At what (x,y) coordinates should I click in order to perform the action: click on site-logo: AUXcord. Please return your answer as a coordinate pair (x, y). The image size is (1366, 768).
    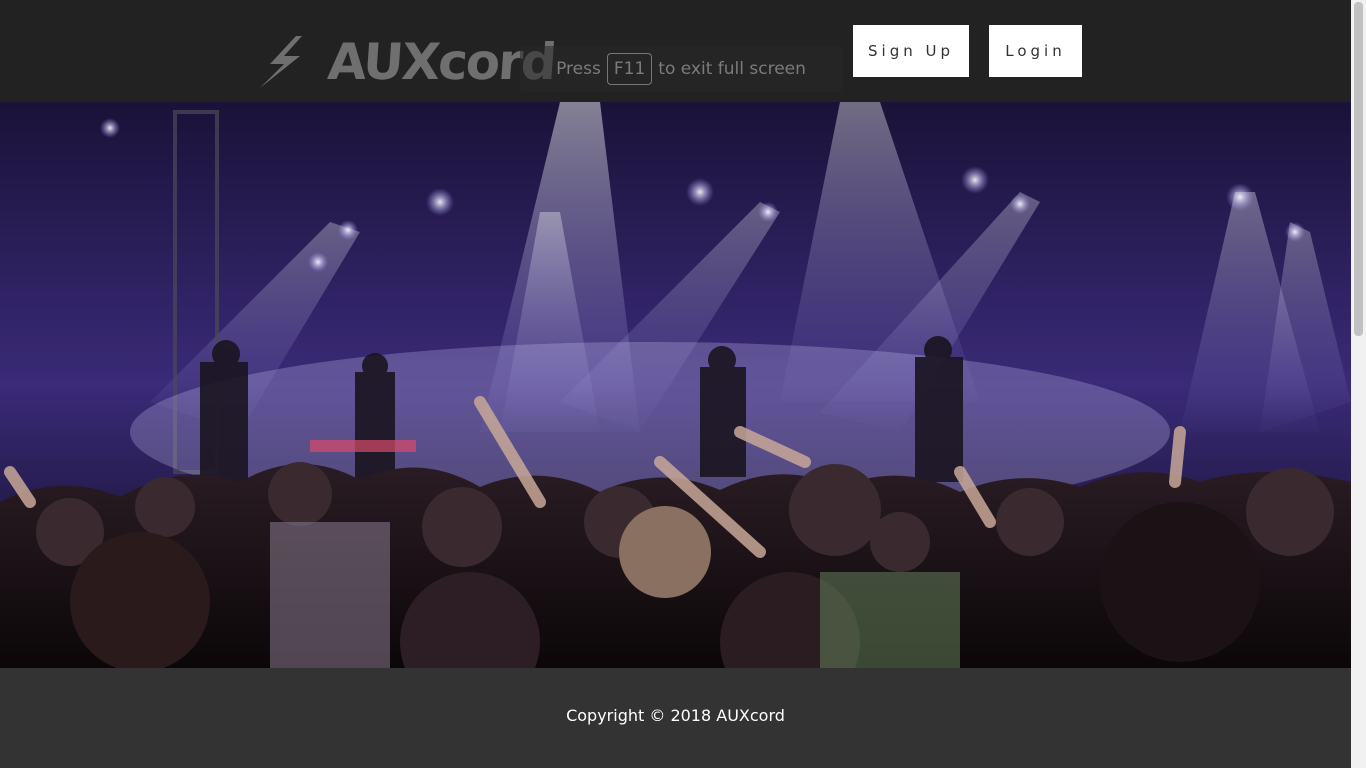
    Looking at the image, I should click on (406, 62).